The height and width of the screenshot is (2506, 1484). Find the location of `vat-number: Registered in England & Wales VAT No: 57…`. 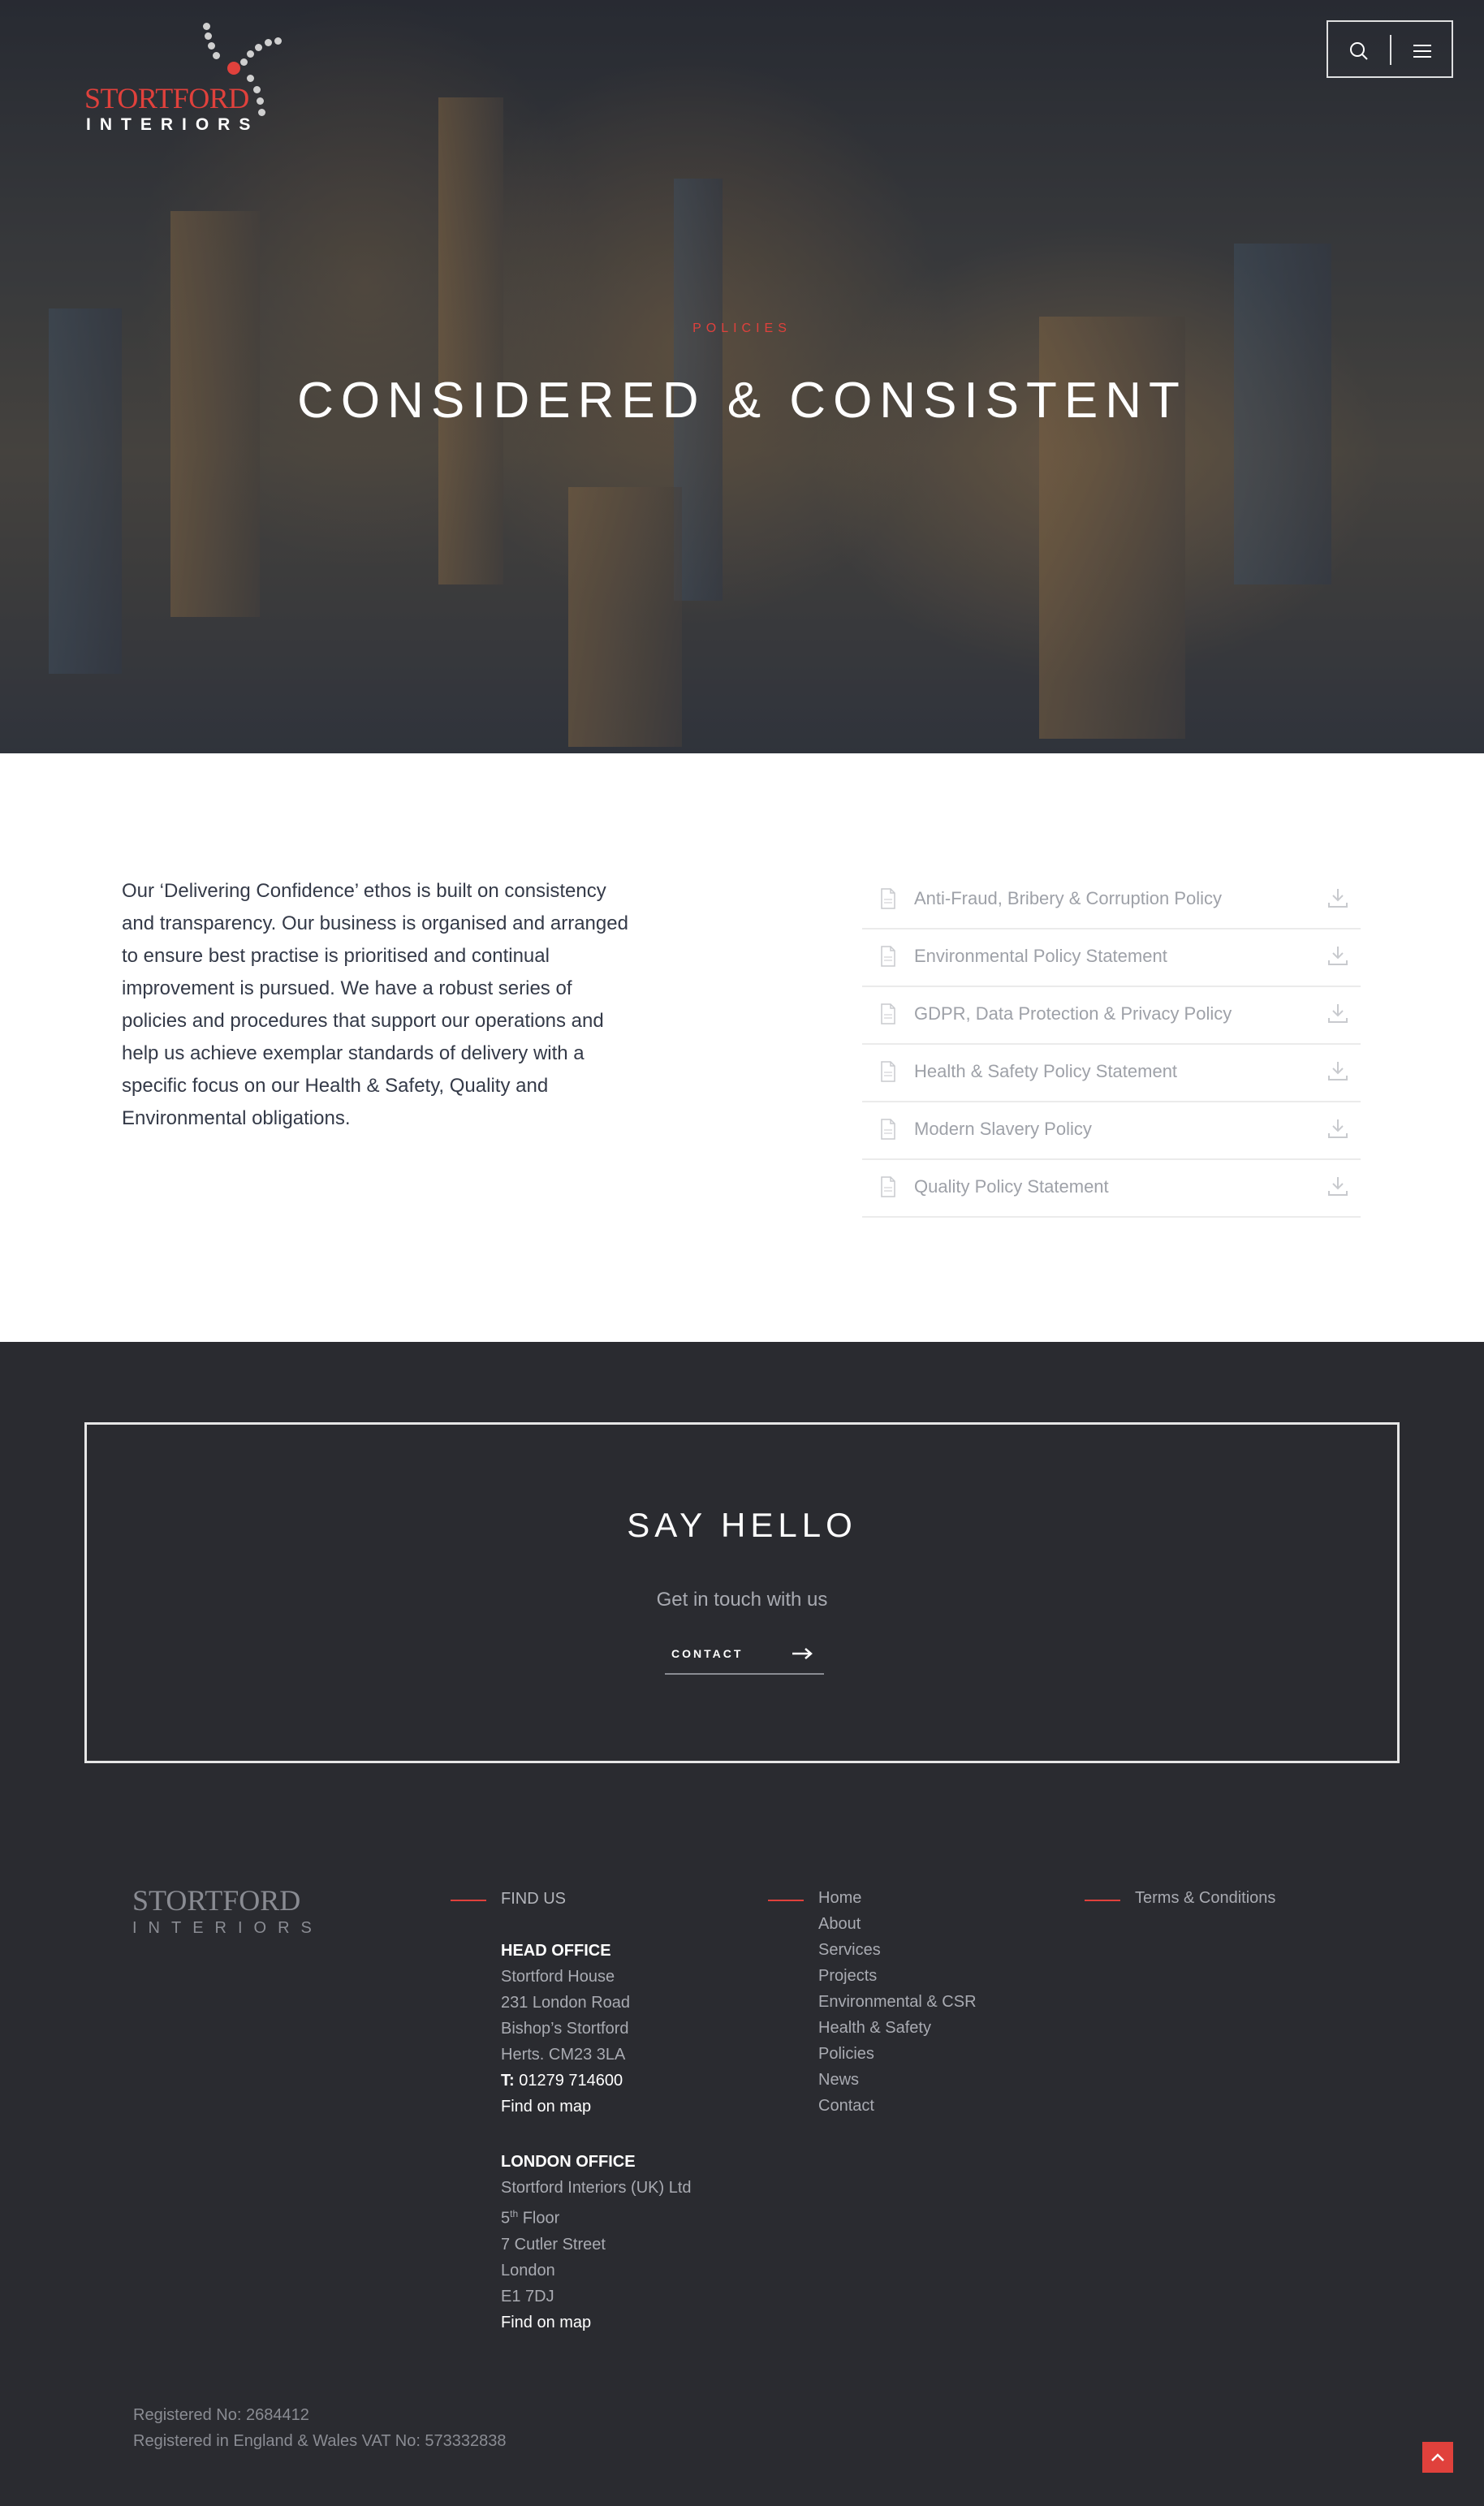

vat-number: Registered in England & Wales VAT No: 57… is located at coordinates (320, 2441).